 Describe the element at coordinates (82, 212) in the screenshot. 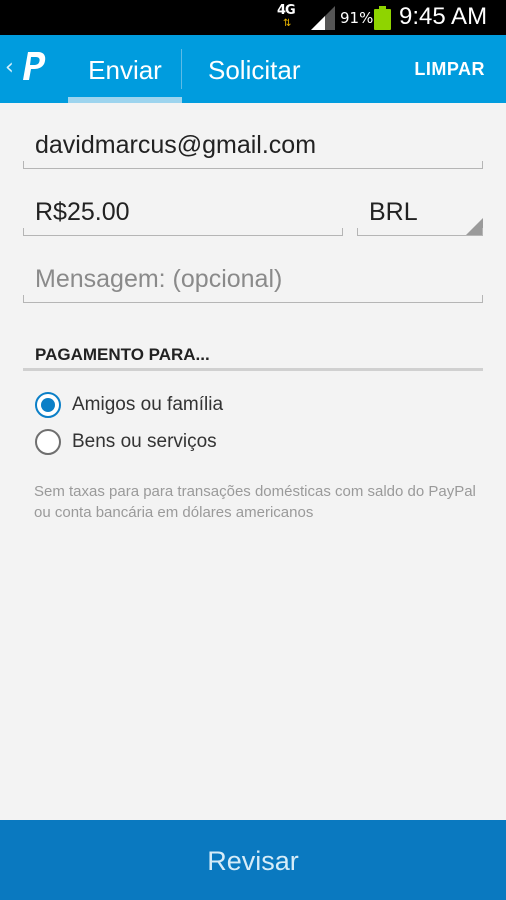

I see `amount-value: R$25.00` at that location.